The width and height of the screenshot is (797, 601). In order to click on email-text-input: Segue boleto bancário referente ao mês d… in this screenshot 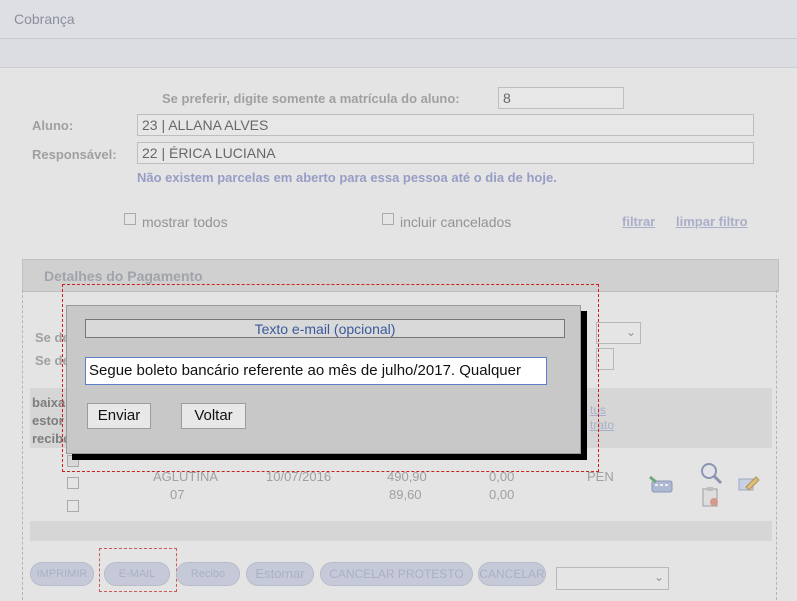, I will do `click(316, 371)`.